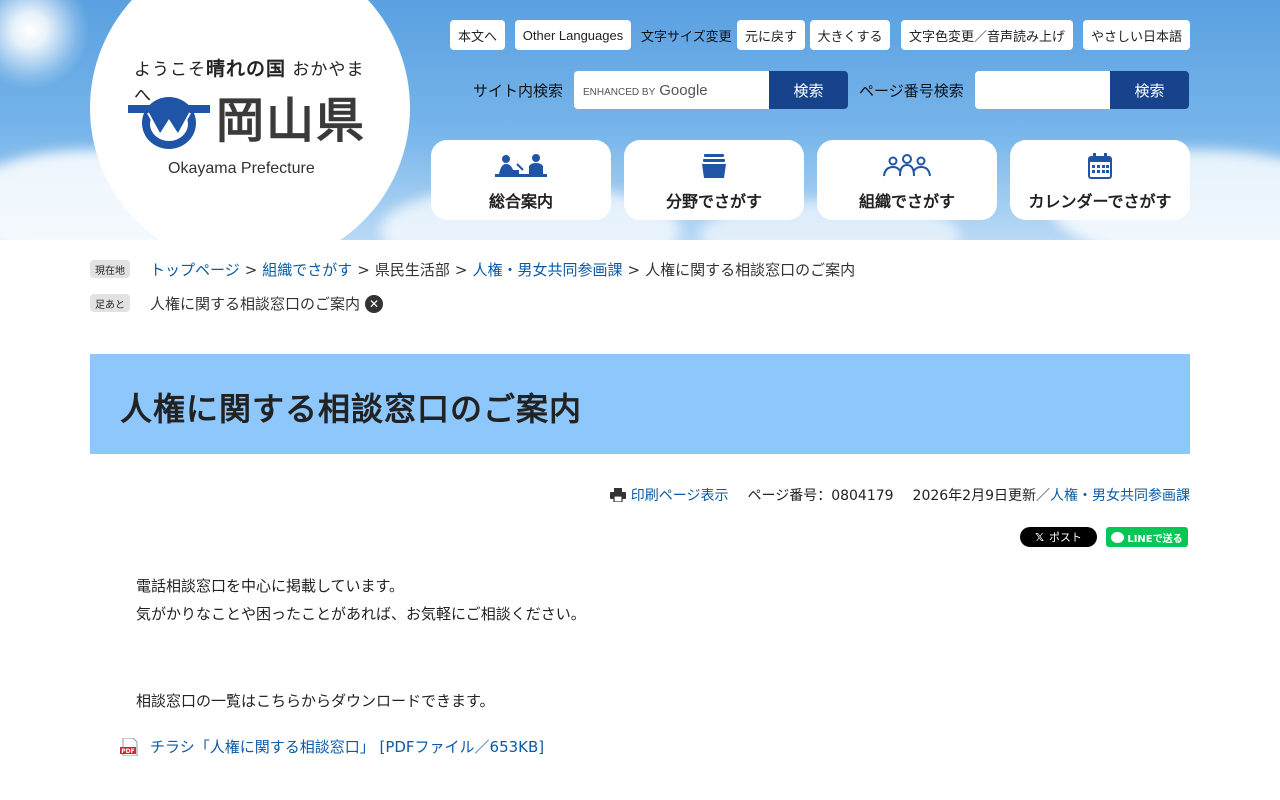  What do you see at coordinates (1039, 537) in the screenshot?
I see `x-logo-icon: 𝕏` at bounding box center [1039, 537].